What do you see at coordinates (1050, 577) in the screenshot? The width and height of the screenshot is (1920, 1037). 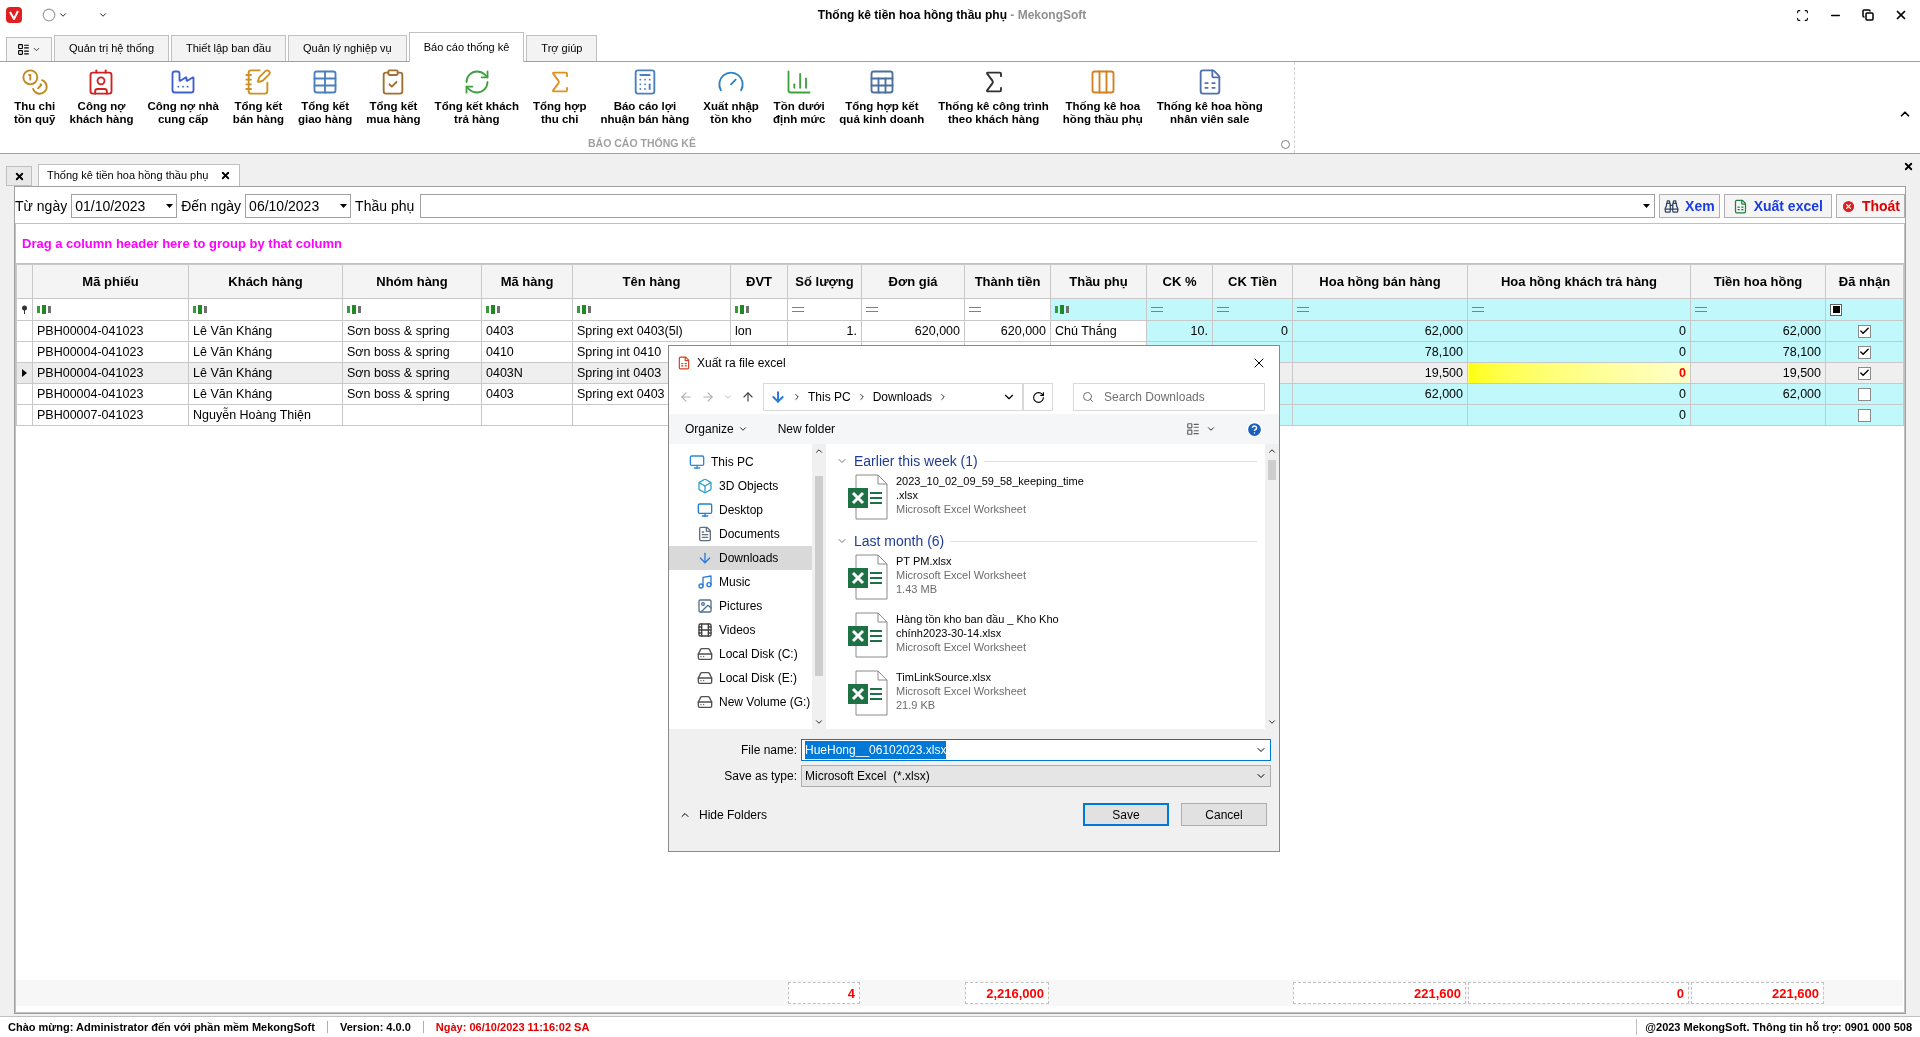 I see `file-item: PT PM.xlsx Microsoft Excel Worksheet 1.43 MB` at bounding box center [1050, 577].